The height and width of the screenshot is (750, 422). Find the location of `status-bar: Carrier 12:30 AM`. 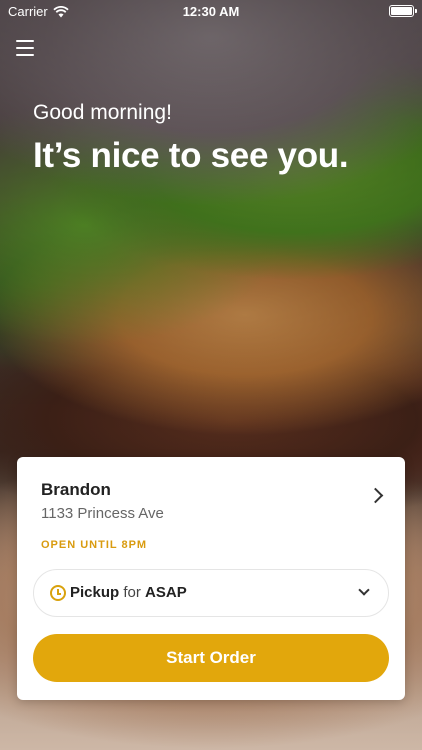

status-bar: Carrier 12:30 AM is located at coordinates (211, 11).